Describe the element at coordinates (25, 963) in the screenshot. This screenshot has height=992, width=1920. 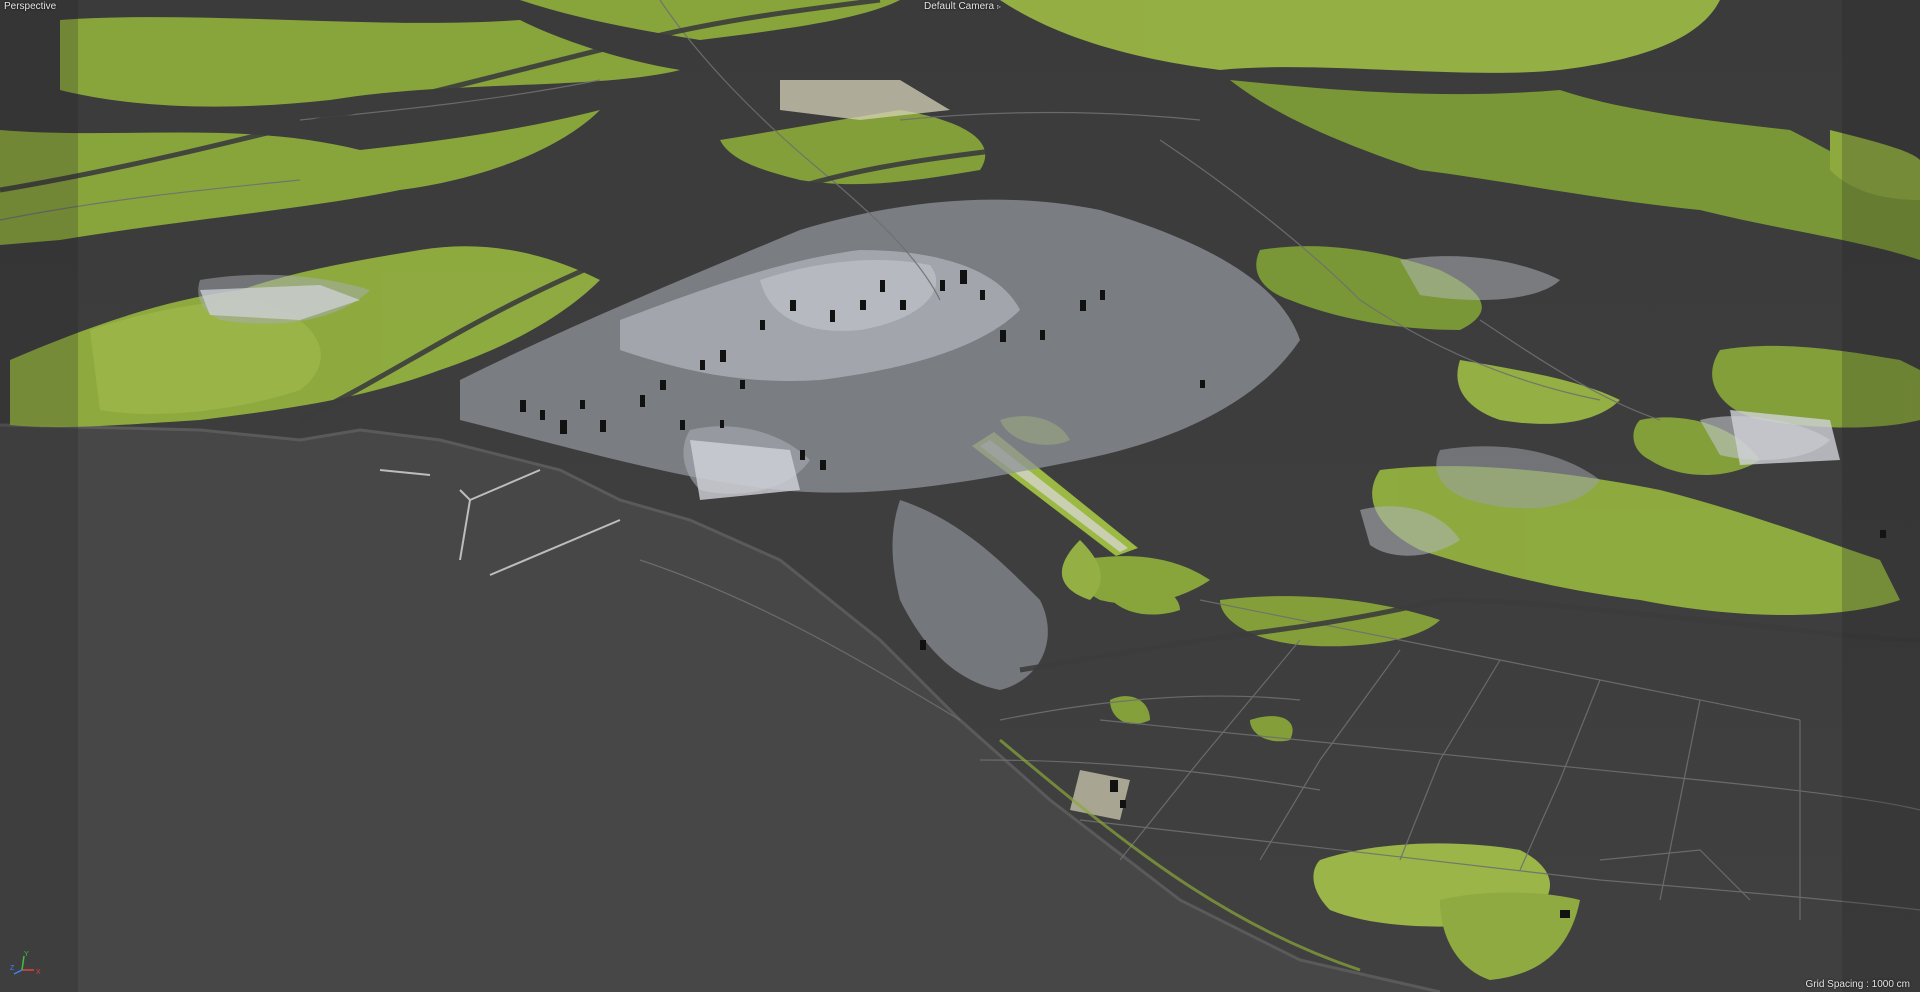
I see `axis-gizmo: X Y Z` at that location.